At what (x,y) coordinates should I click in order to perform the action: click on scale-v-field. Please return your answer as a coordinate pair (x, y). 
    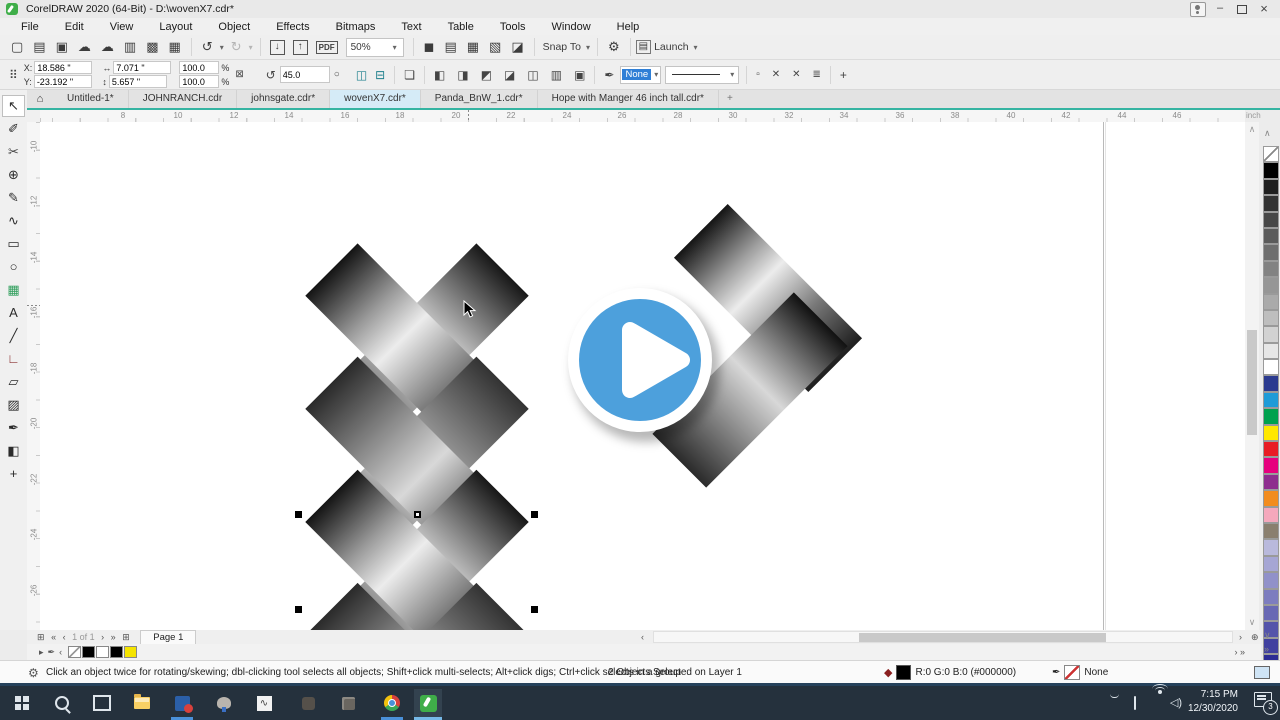
    Looking at the image, I should click on (199, 81).